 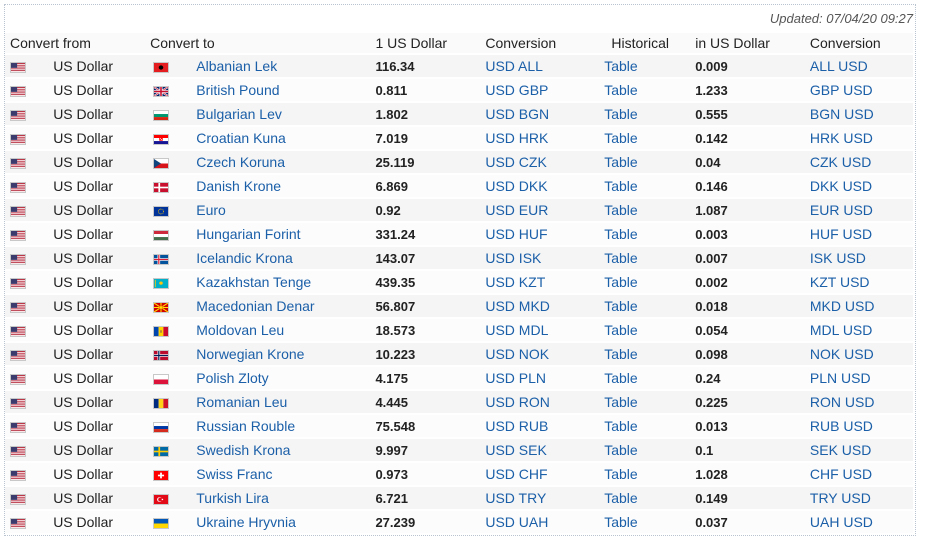 What do you see at coordinates (861, 43) in the screenshot?
I see `header-inverse-conversion: Conversion` at bounding box center [861, 43].